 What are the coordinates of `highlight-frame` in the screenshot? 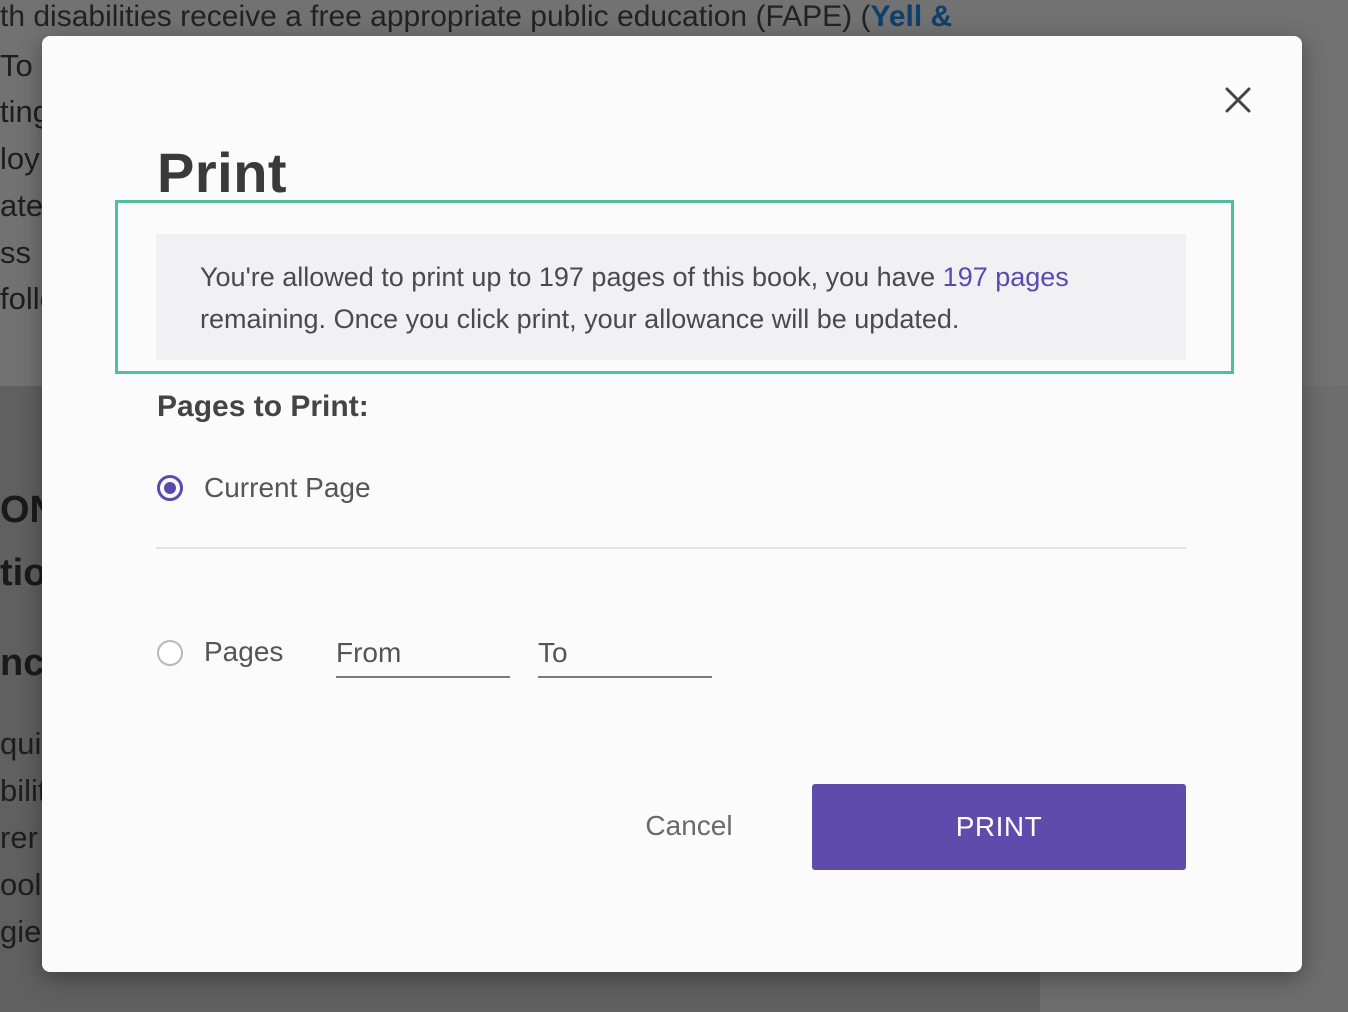 It's located at (674, 287).